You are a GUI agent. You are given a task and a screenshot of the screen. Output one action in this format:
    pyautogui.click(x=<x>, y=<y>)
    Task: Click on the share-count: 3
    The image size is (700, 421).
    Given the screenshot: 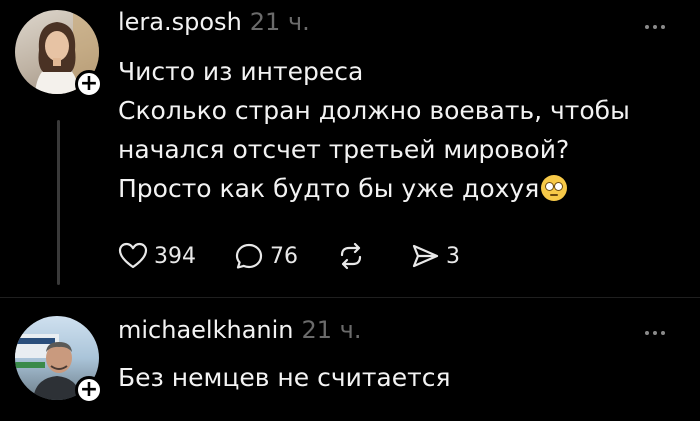 What is the action you would take?
    pyautogui.click(x=453, y=256)
    